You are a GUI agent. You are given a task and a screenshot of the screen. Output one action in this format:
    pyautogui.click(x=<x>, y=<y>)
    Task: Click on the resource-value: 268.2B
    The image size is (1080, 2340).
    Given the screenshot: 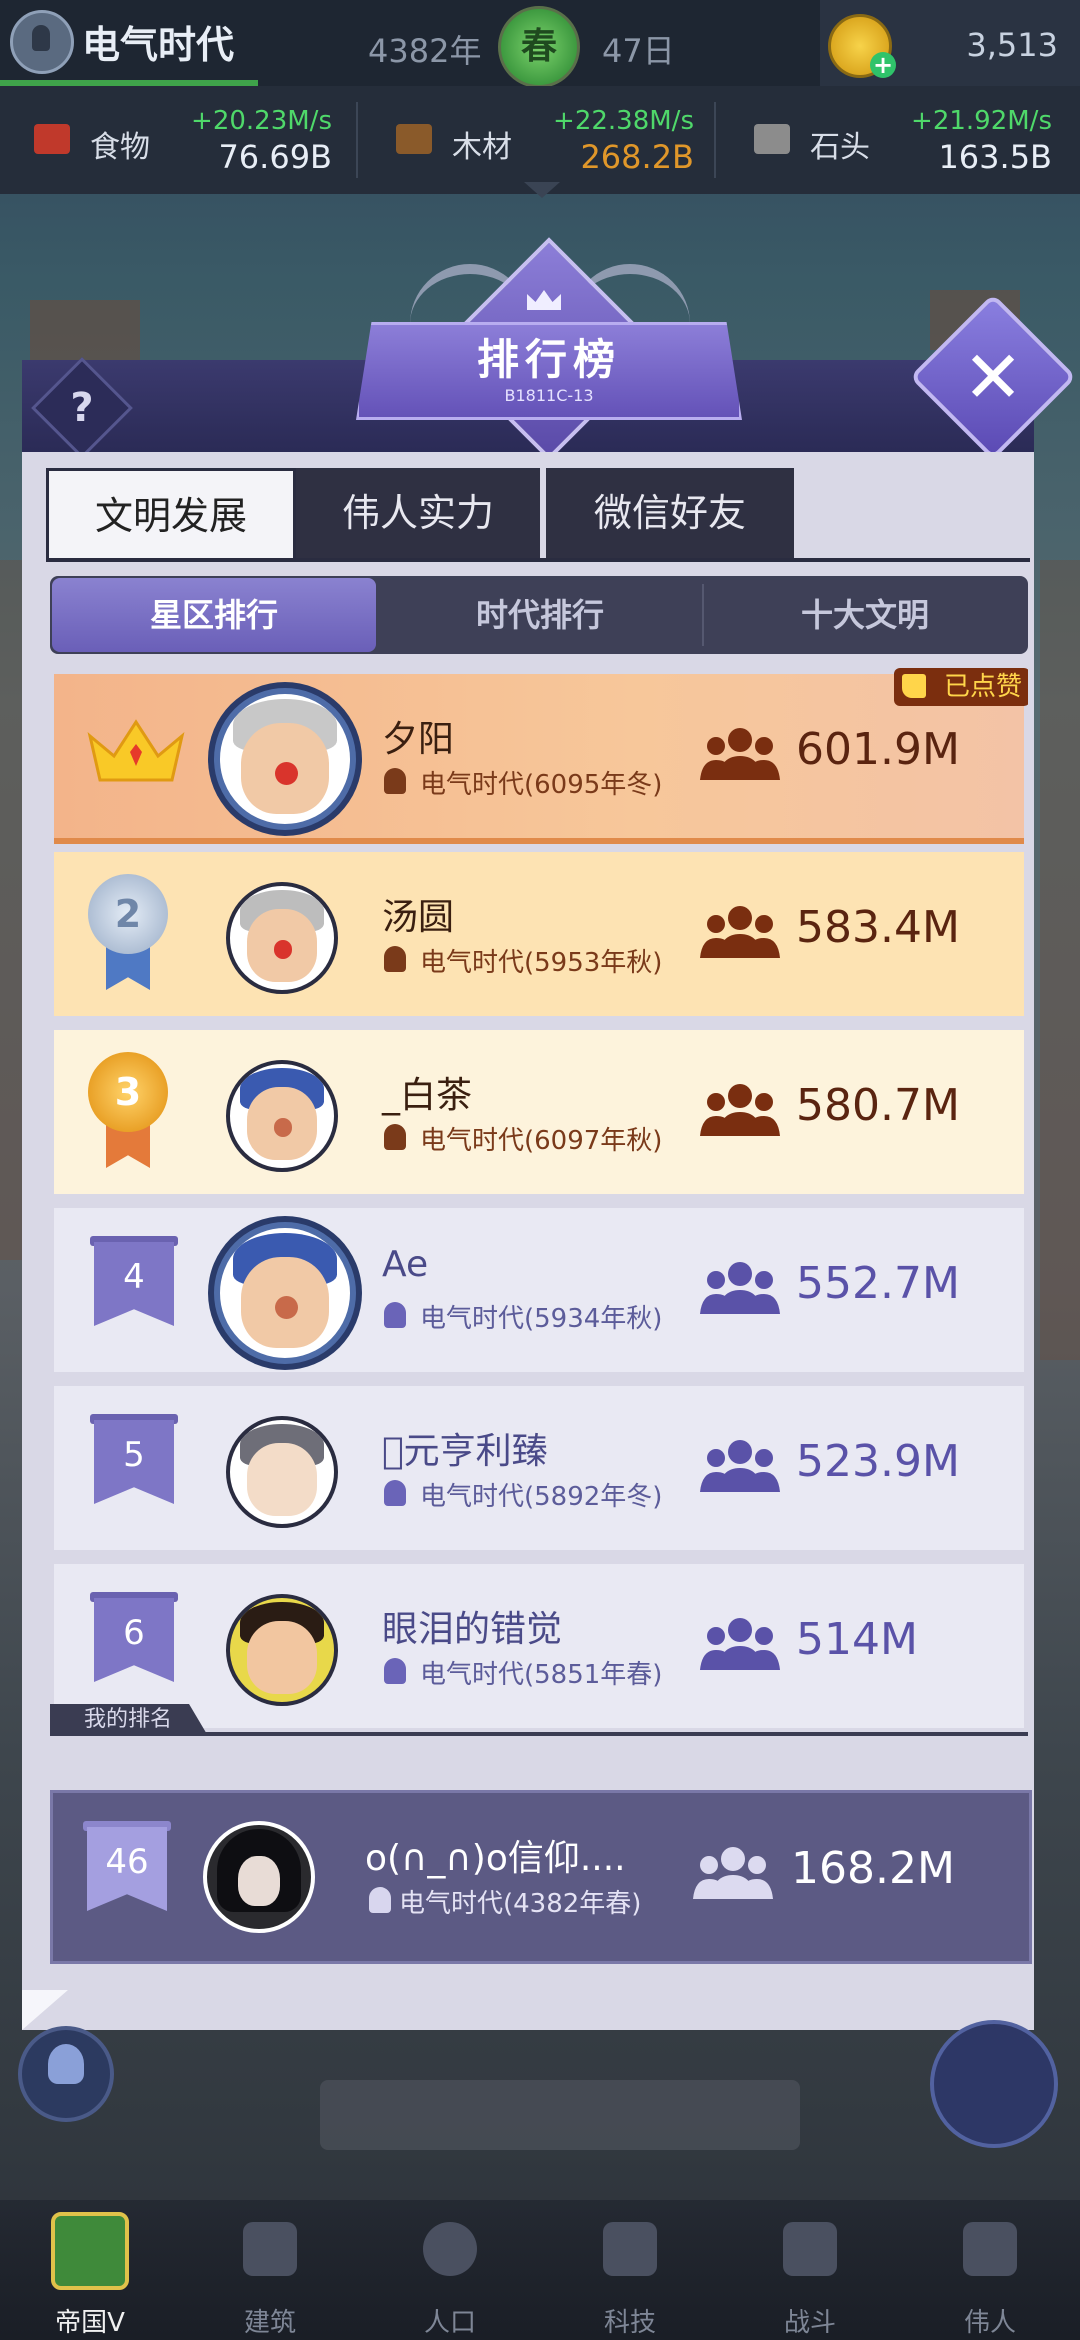 What is the action you would take?
    pyautogui.click(x=637, y=157)
    